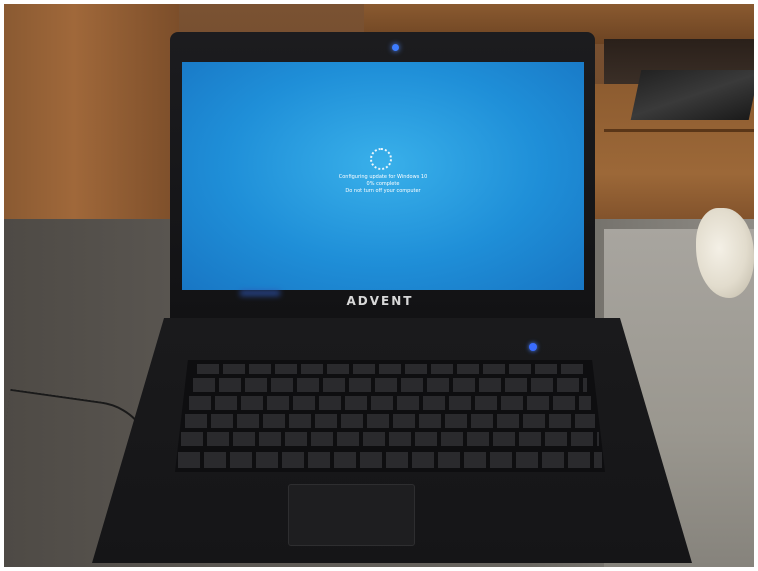 This screenshot has height=571, width=758. What do you see at coordinates (692, 95) in the screenshot?
I see `black-book` at bounding box center [692, 95].